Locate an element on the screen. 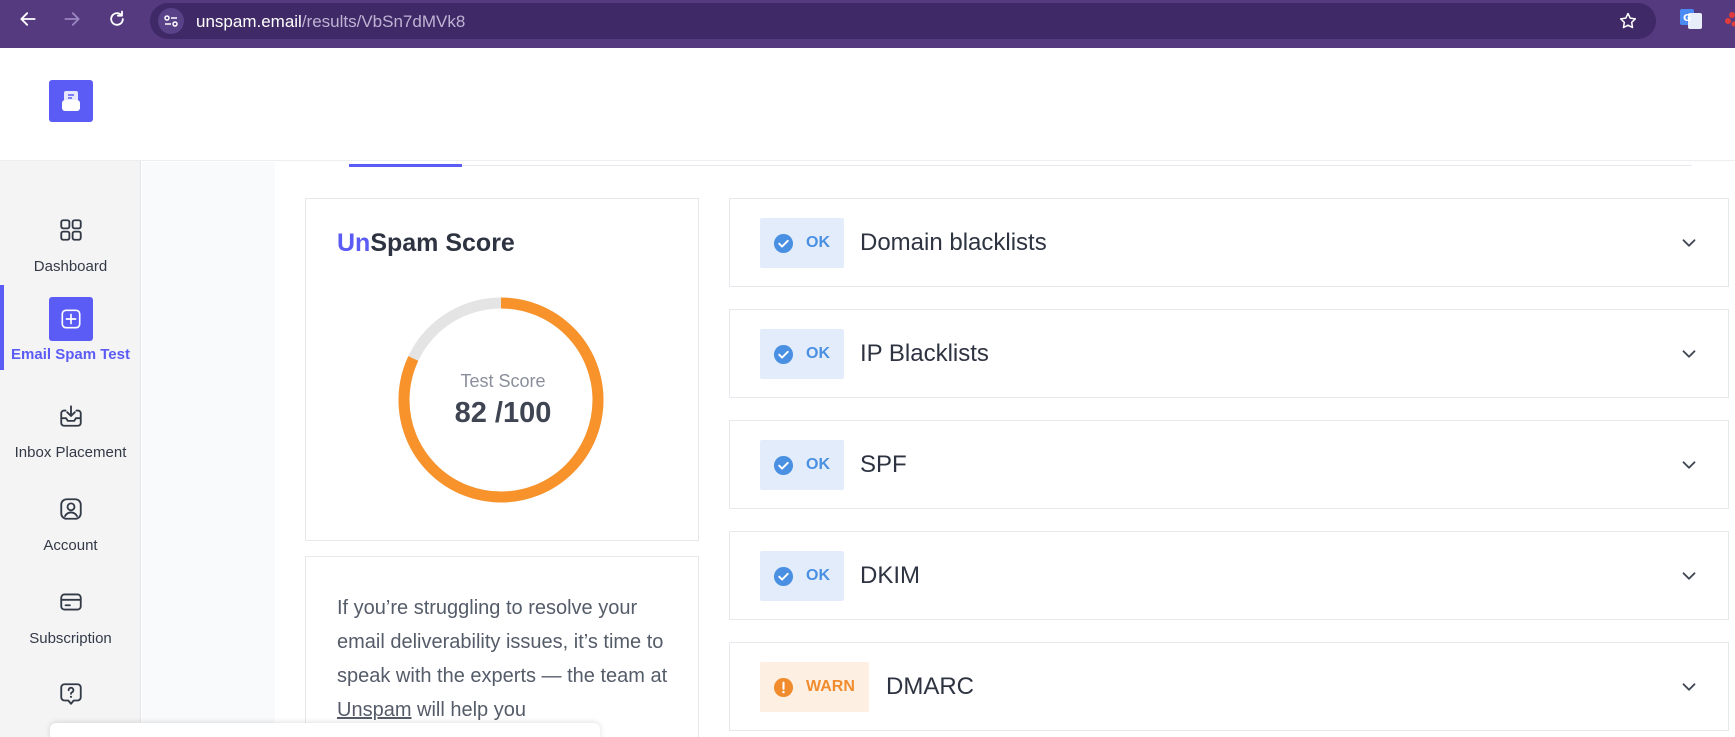 This screenshot has width=1735, height=737. tabs-divider is located at coordinates (1020, 165).